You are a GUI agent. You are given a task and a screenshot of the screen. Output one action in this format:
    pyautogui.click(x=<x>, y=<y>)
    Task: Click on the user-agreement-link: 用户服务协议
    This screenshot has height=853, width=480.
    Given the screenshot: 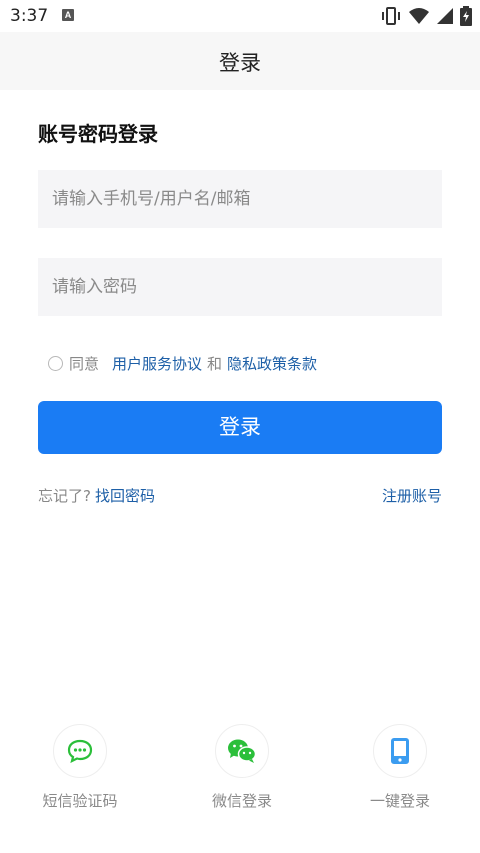 What is the action you would take?
    pyautogui.click(x=157, y=363)
    